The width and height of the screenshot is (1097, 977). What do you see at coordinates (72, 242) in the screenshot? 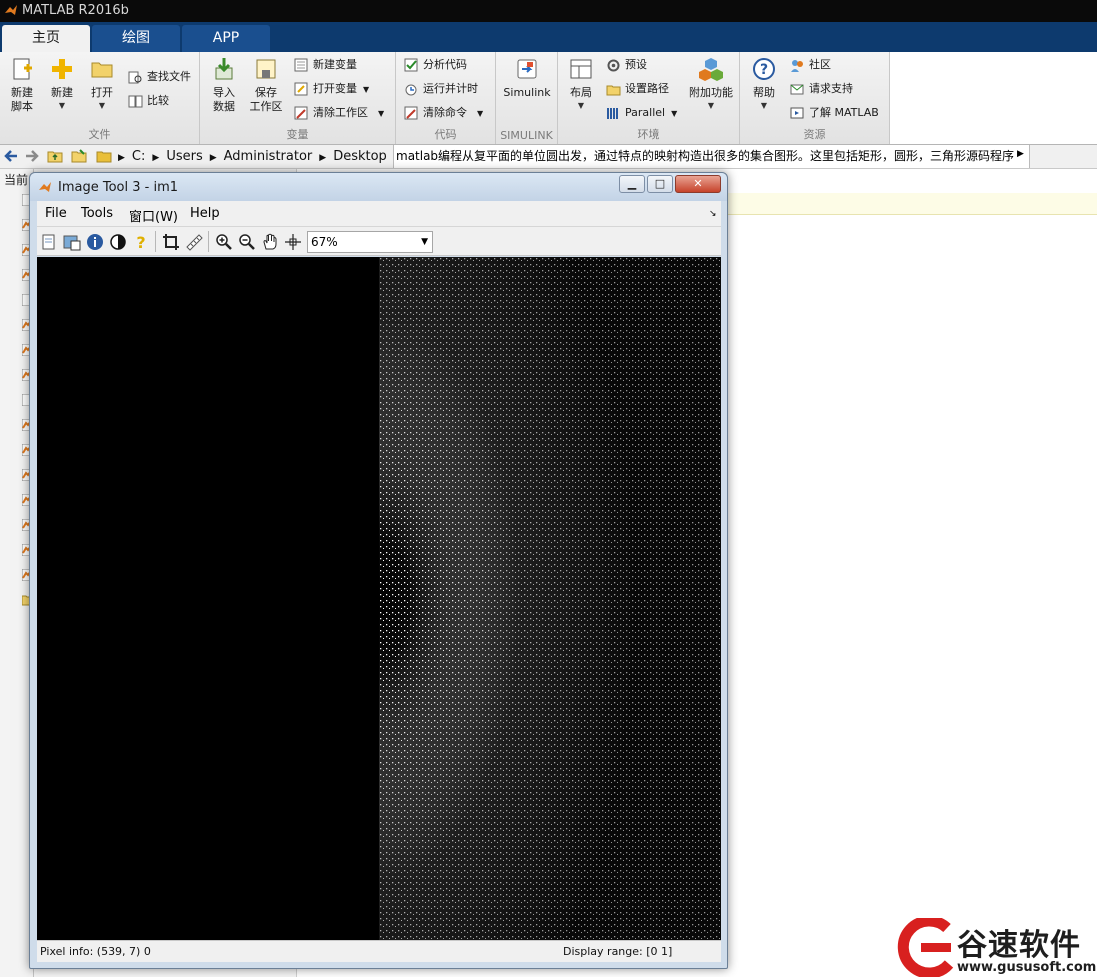
I see `overview-icon` at bounding box center [72, 242].